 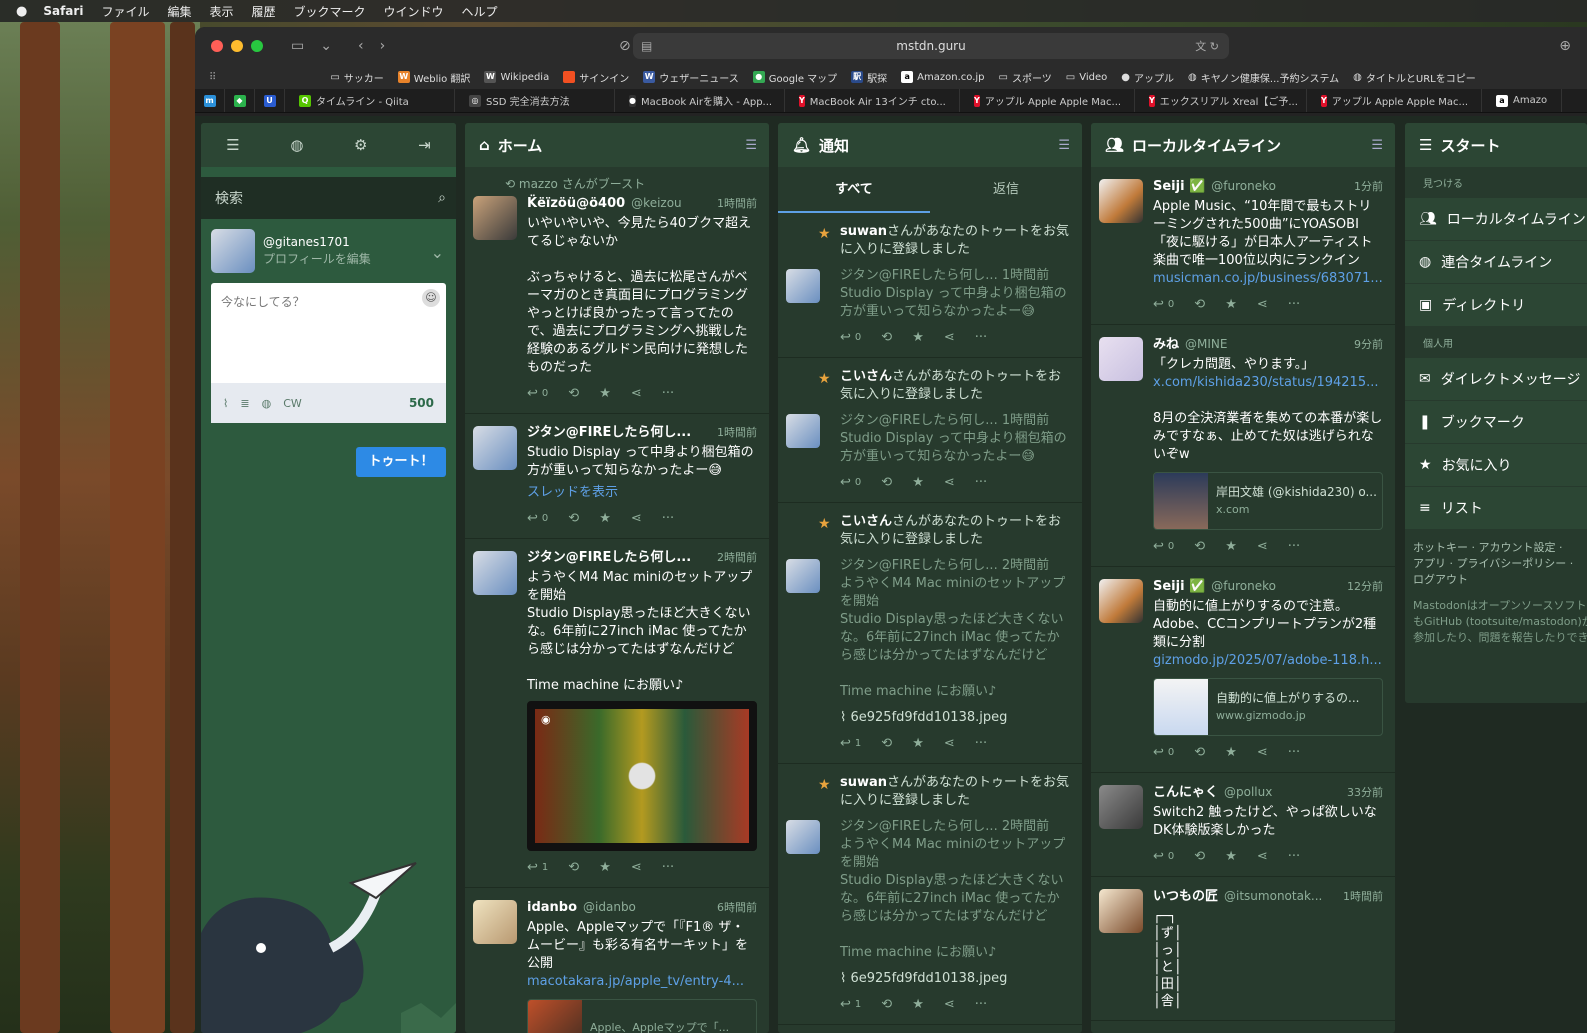 I want to click on back-button: ‹, so click(x=361, y=46).